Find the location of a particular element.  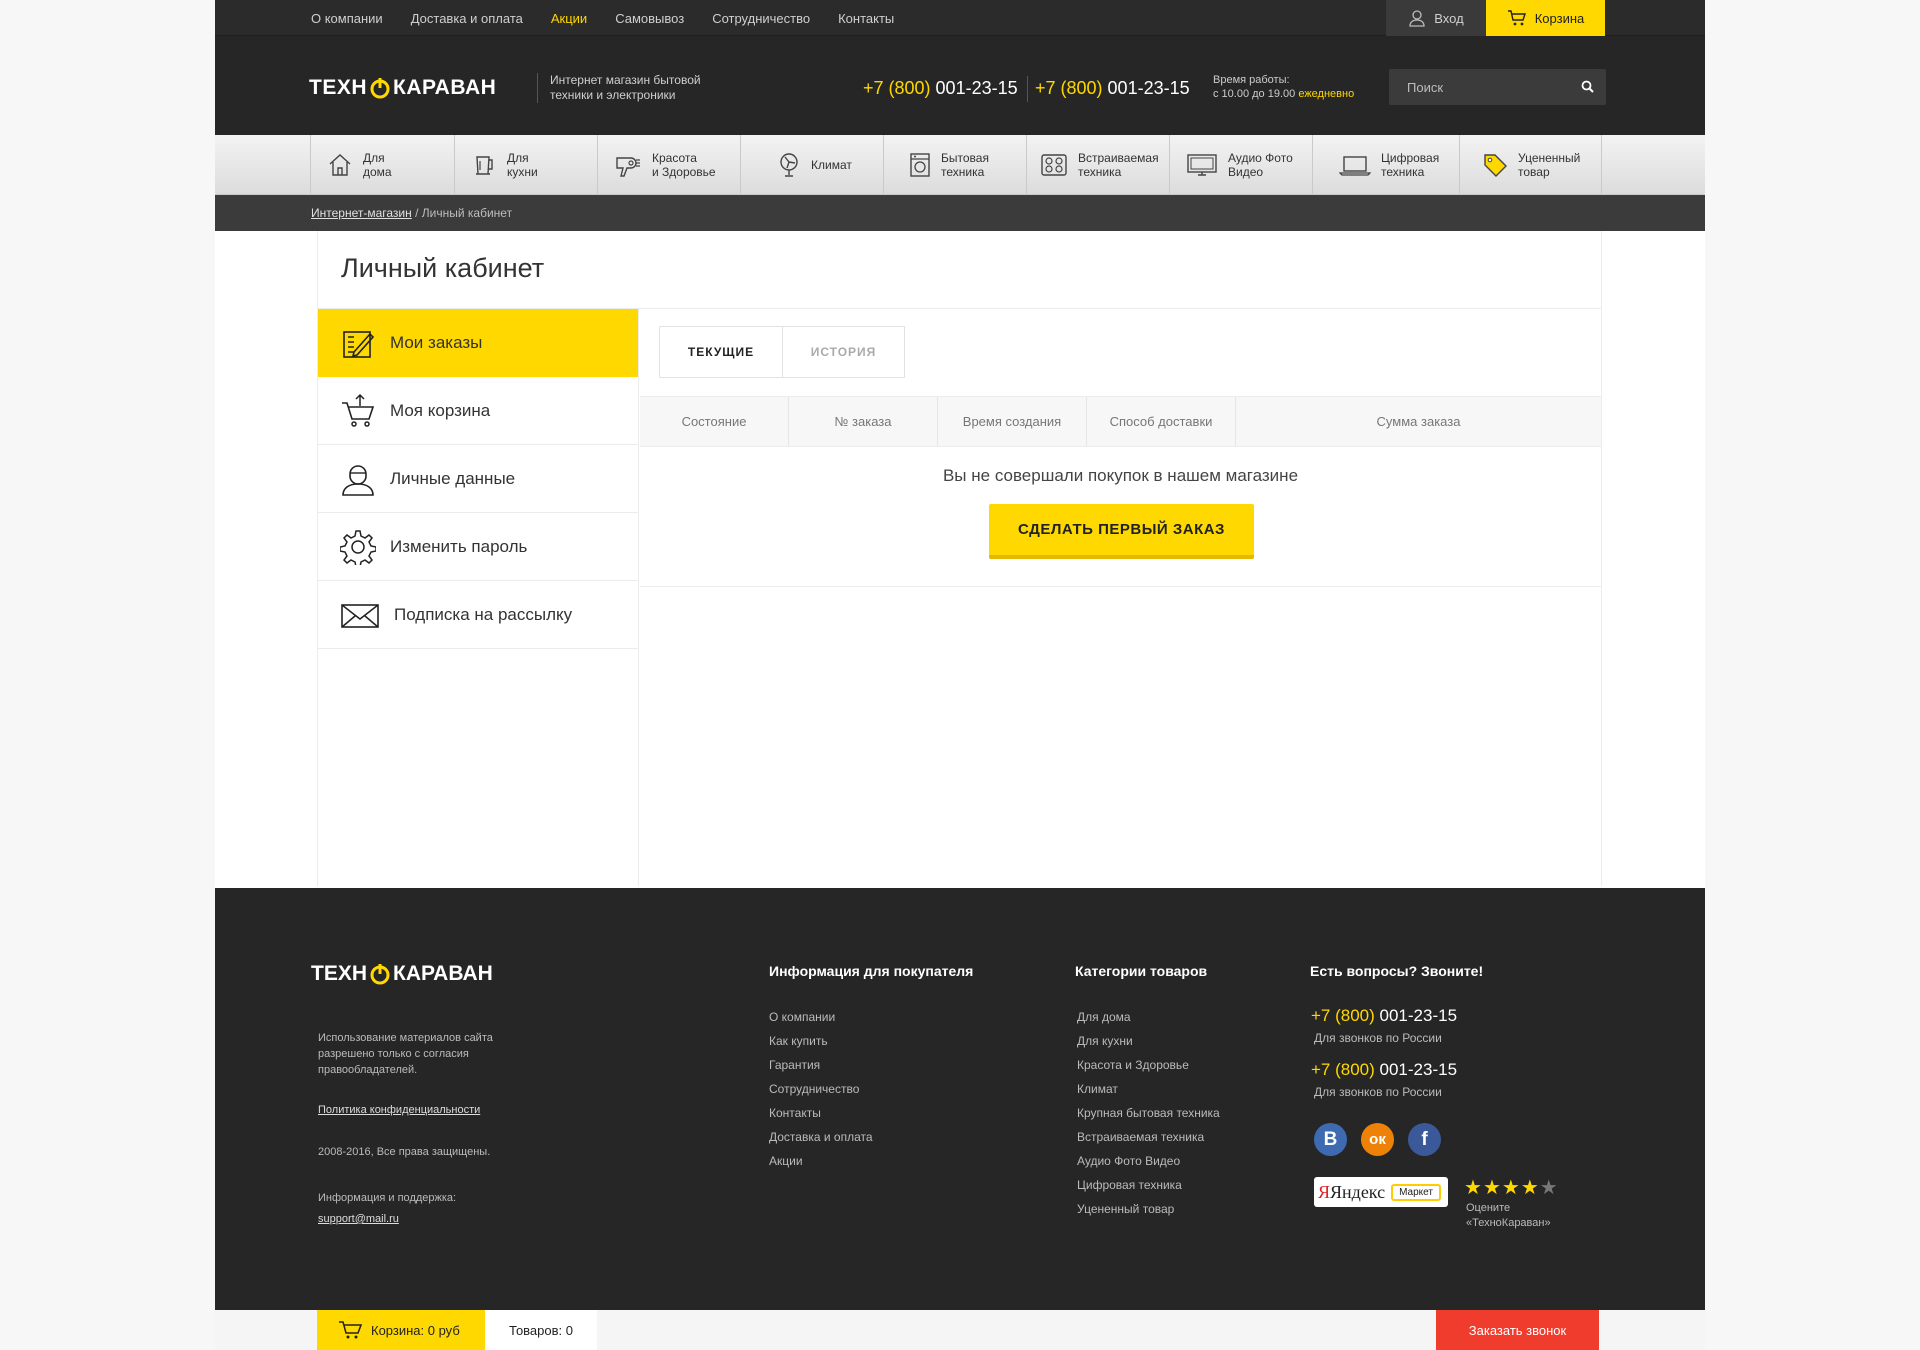

login-label: Вход is located at coordinates (1449, 18).